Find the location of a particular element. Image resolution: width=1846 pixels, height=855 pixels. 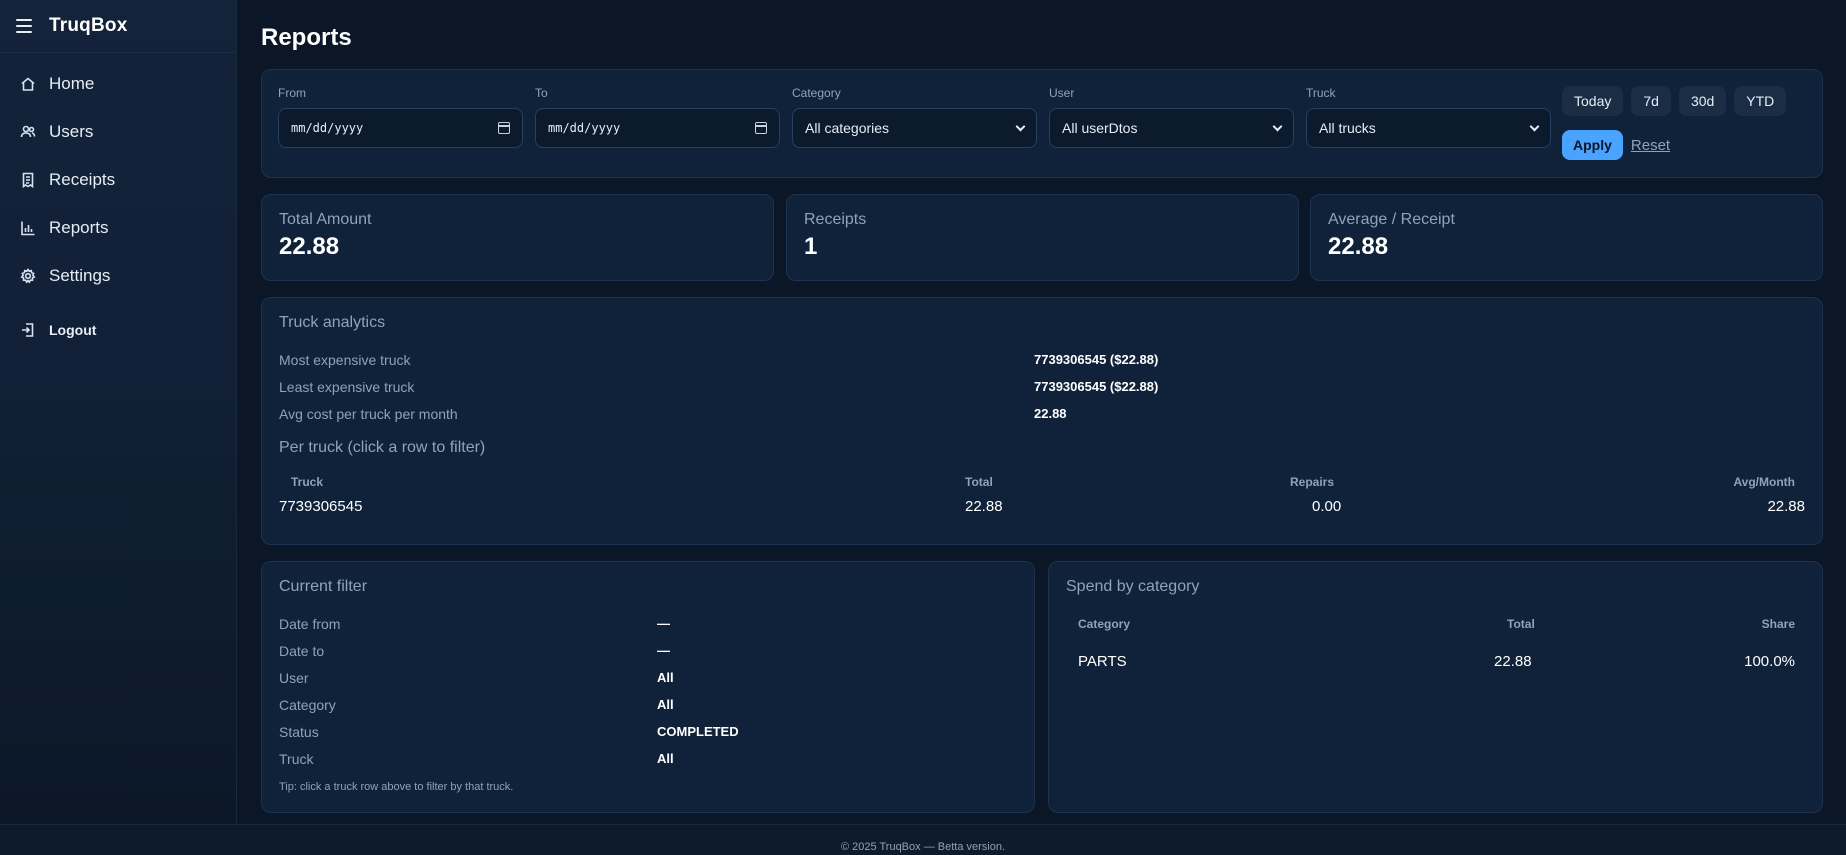

truck-label: Truck is located at coordinates (1321, 93).